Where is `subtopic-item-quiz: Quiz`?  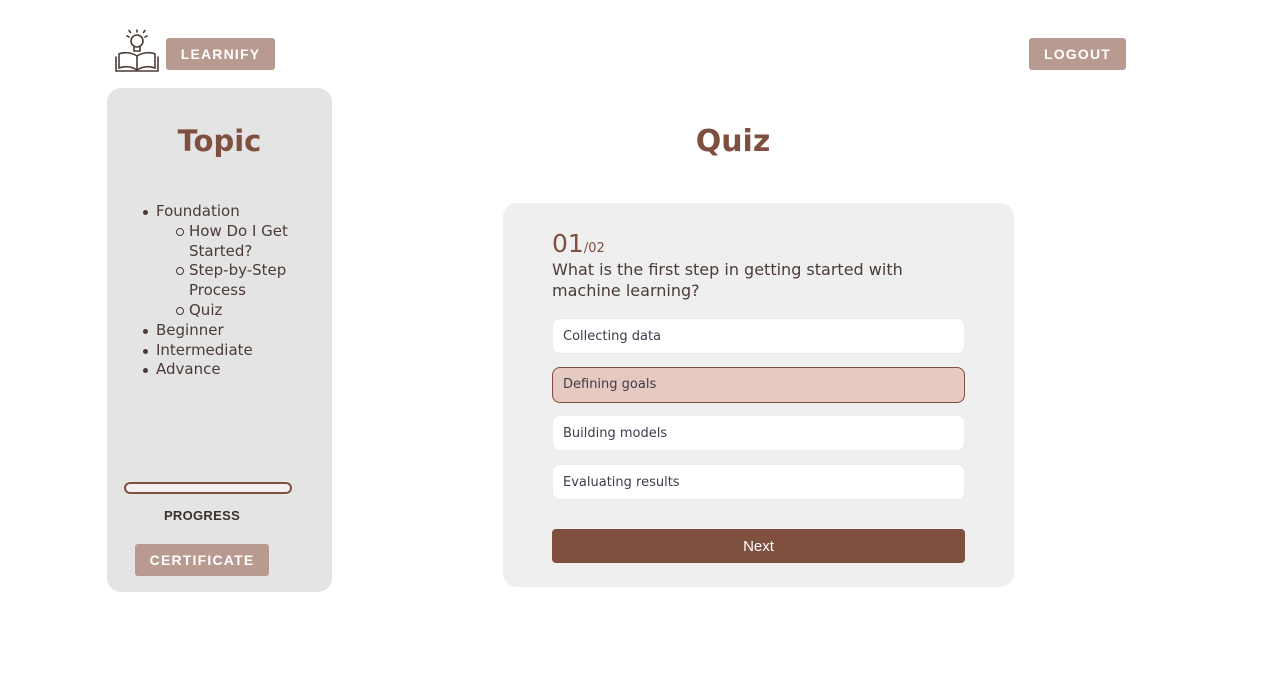 subtopic-item-quiz: Quiz is located at coordinates (249, 311).